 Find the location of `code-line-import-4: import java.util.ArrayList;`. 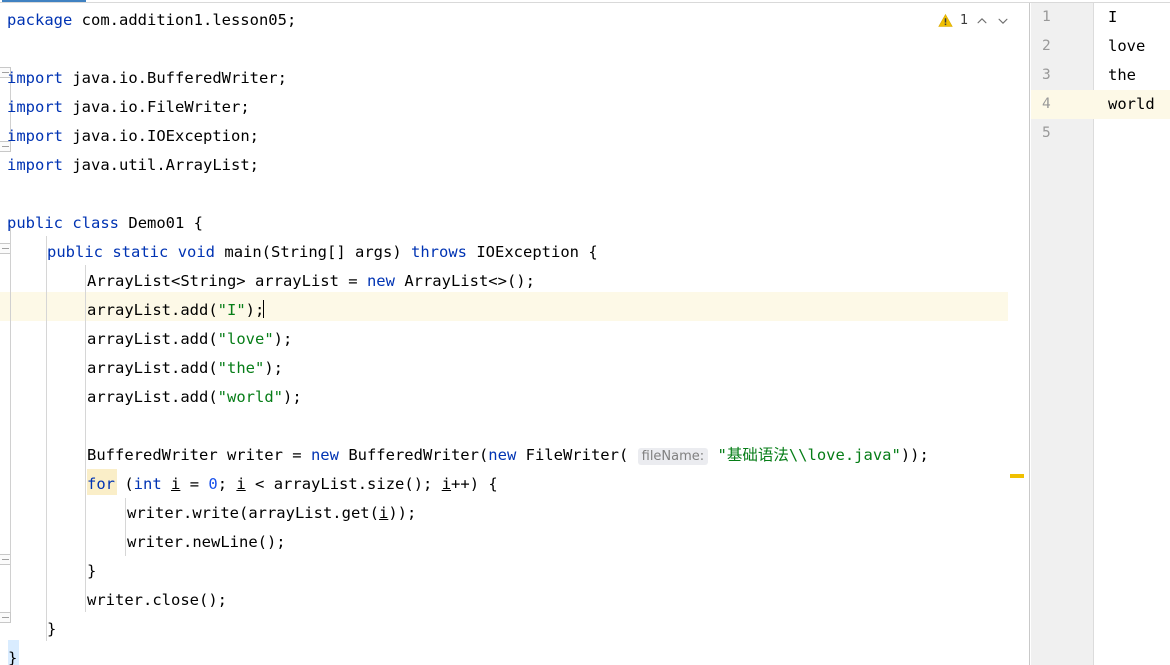

code-line-import-4: import java.util.ArrayList; is located at coordinates (133, 165).